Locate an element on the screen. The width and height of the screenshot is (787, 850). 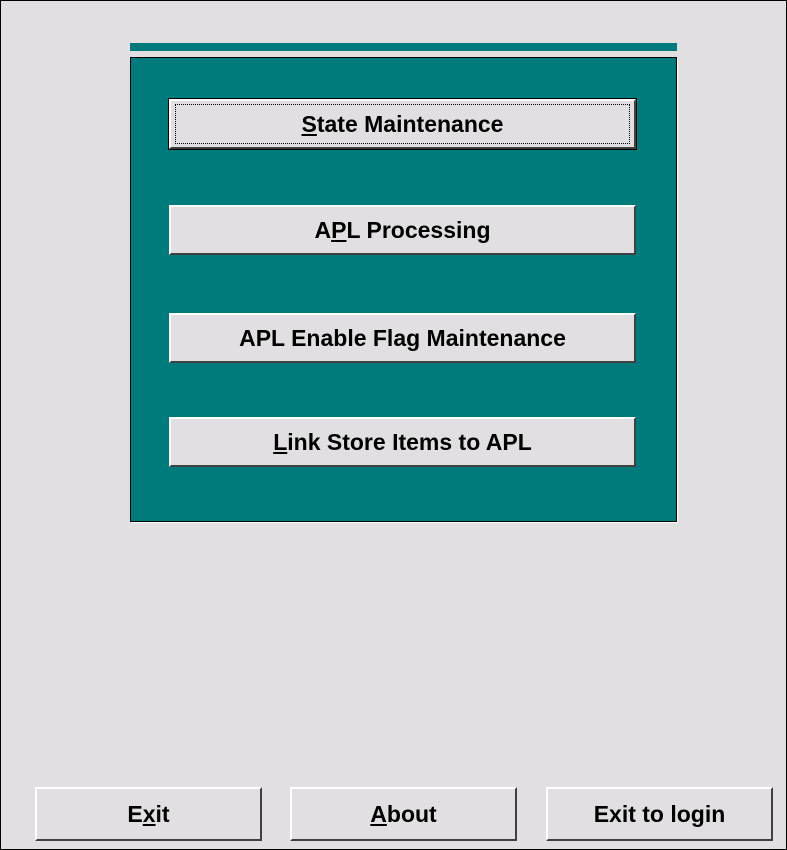
state-maintenance-button: State Maintenance is located at coordinates (402, 124).